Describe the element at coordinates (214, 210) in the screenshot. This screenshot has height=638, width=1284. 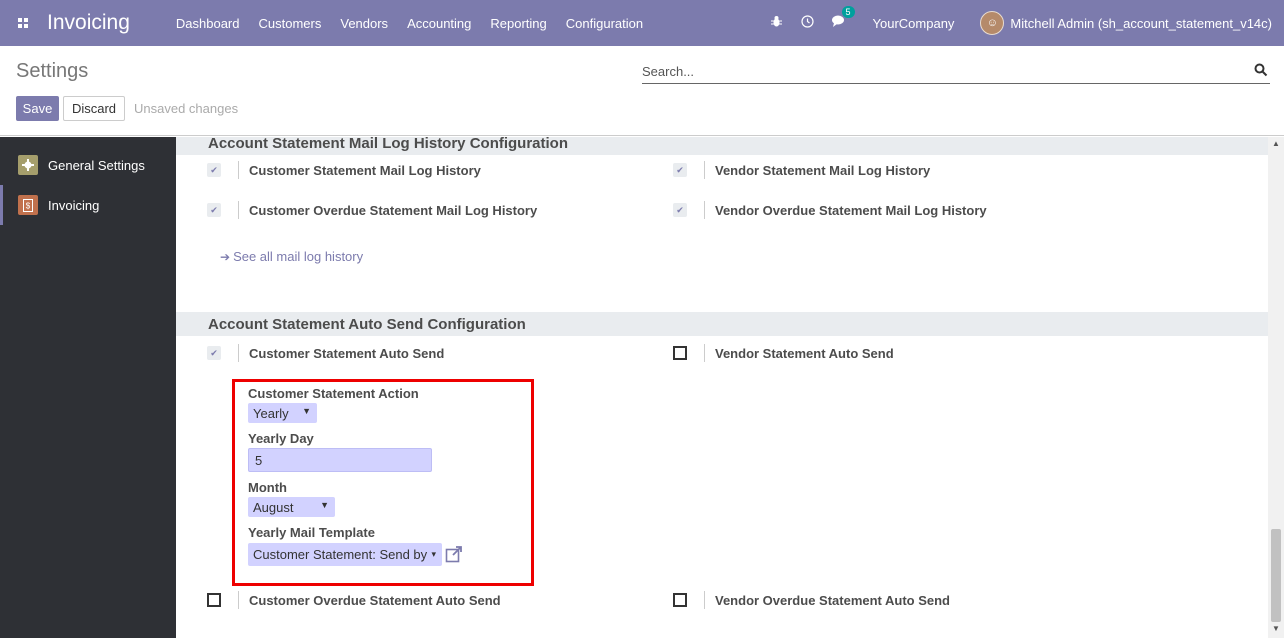
I see `customer-overdue-mail-log-checkbox: ✔` at that location.